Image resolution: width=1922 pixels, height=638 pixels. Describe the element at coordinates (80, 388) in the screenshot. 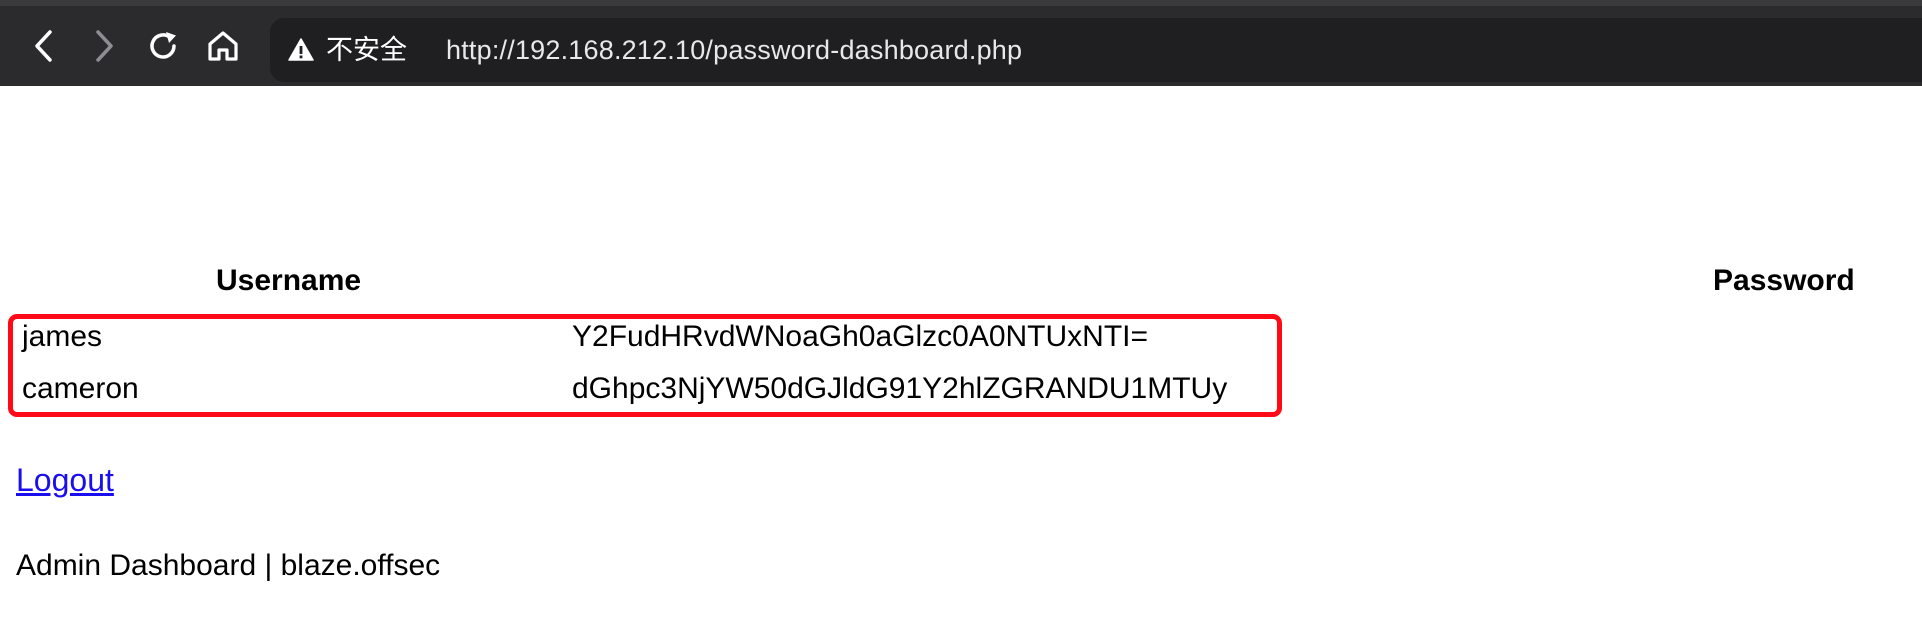

I see `table-cell-username: cameron` at that location.